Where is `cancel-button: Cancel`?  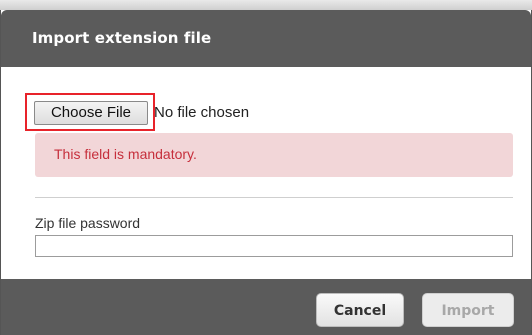
cancel-button: Cancel is located at coordinates (360, 310).